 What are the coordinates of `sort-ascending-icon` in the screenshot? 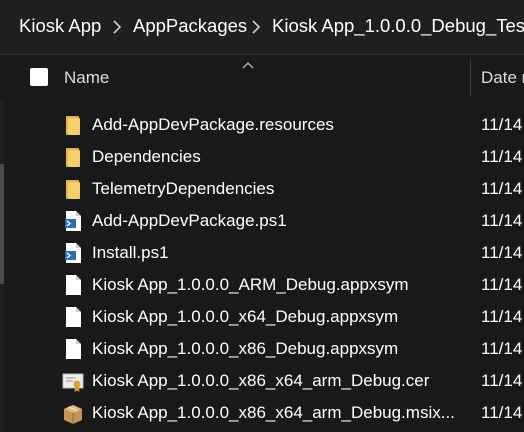 It's located at (248, 65).